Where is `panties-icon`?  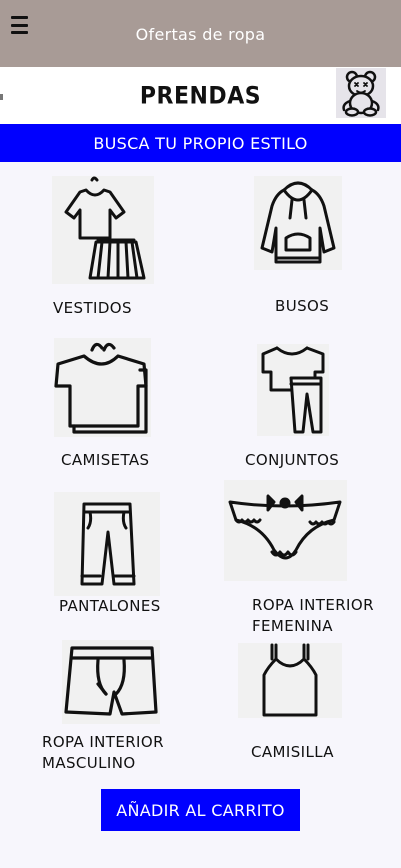
panties-icon is located at coordinates (285, 530).